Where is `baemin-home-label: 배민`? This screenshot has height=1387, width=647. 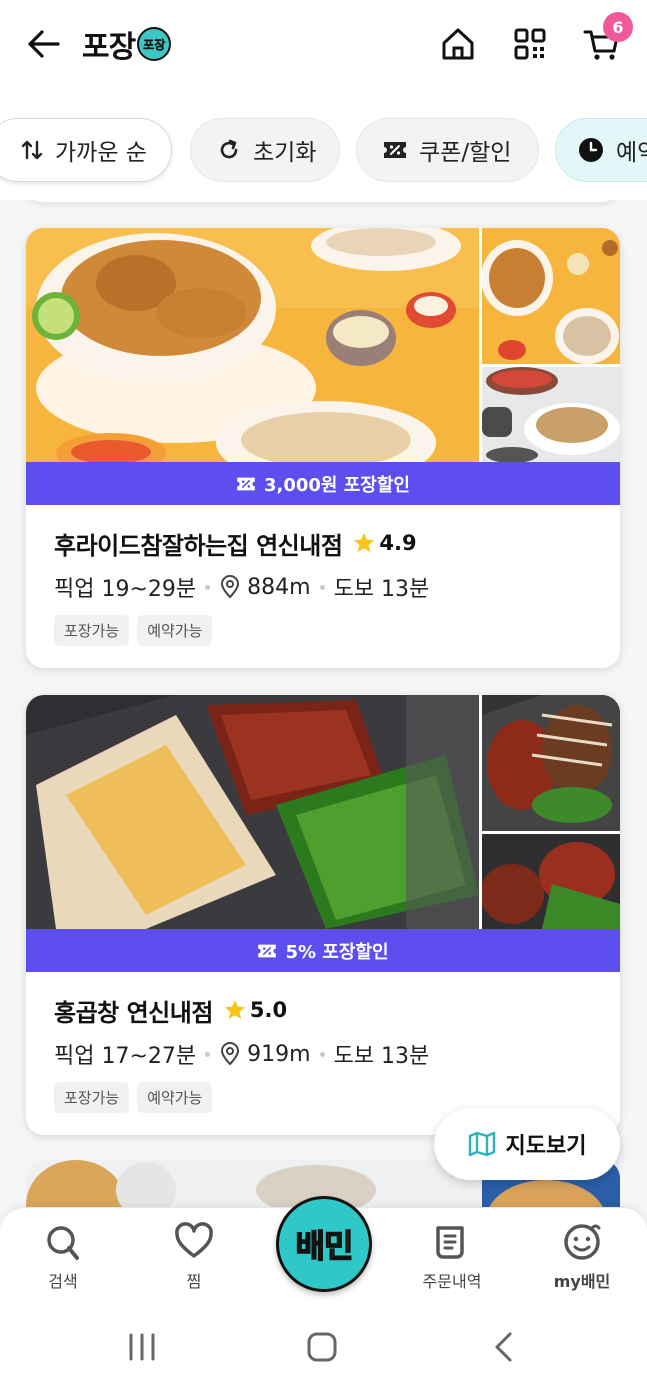 baemin-home-label: 배민 is located at coordinates (324, 1246).